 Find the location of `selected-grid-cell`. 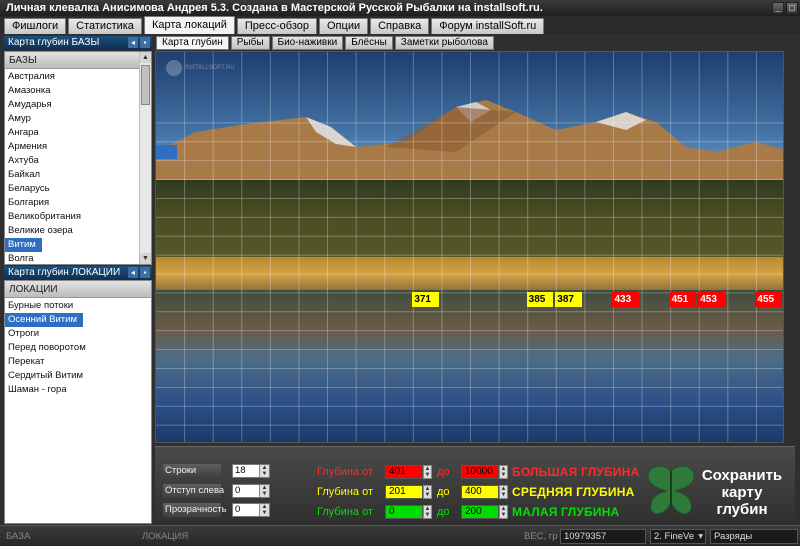

selected-grid-cell is located at coordinates (166, 152).